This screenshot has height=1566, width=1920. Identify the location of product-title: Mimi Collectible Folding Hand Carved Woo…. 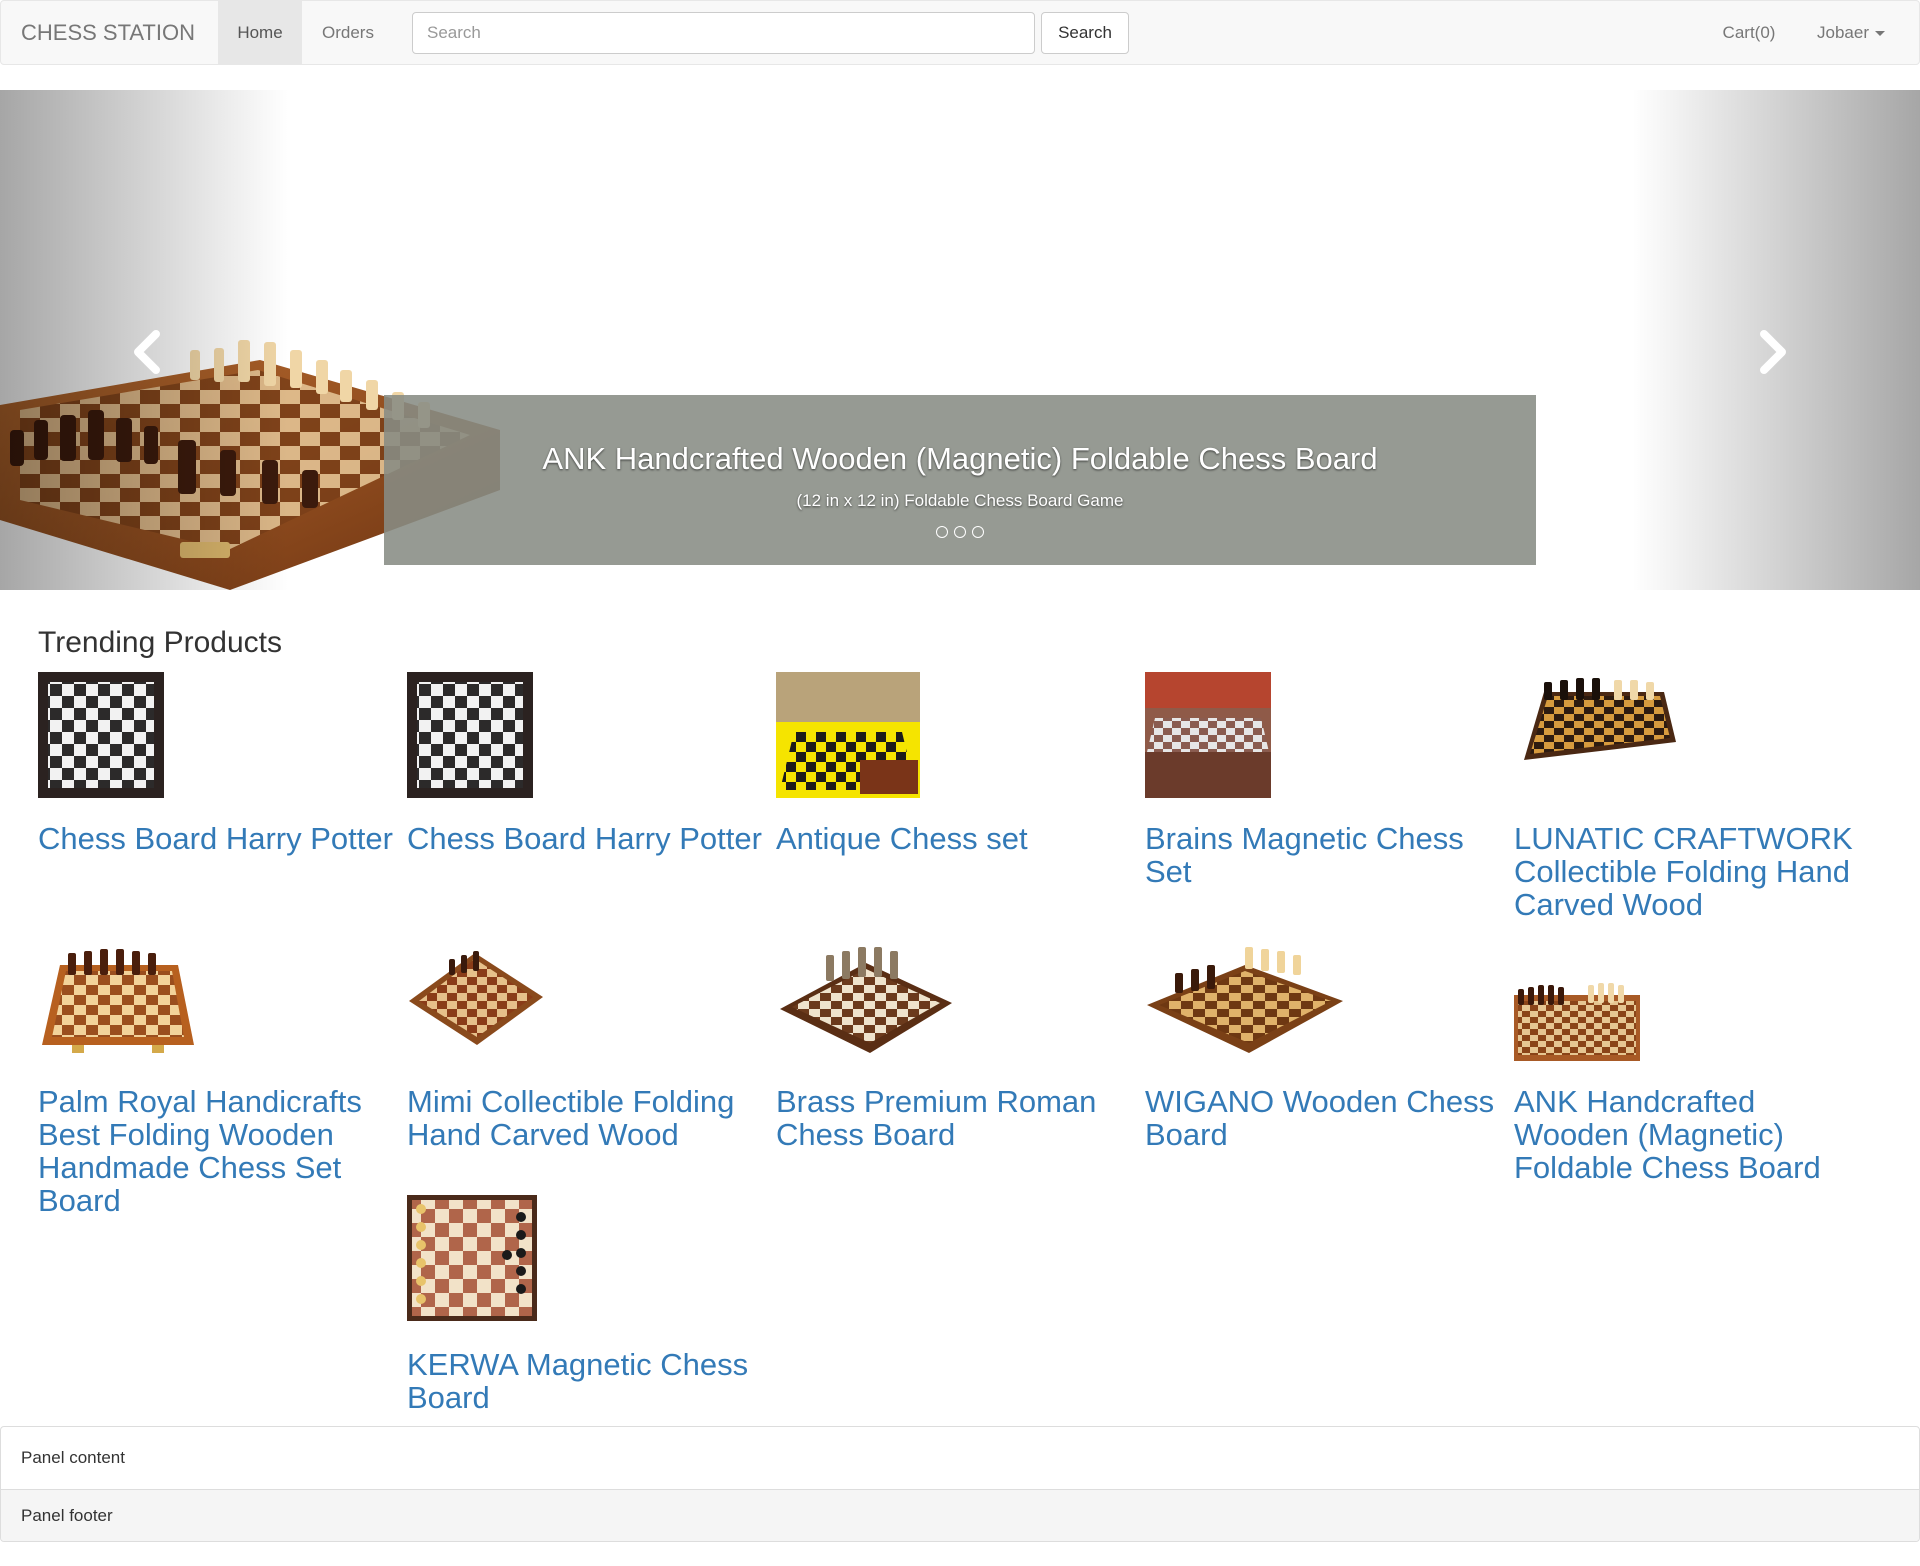
(589, 1118).